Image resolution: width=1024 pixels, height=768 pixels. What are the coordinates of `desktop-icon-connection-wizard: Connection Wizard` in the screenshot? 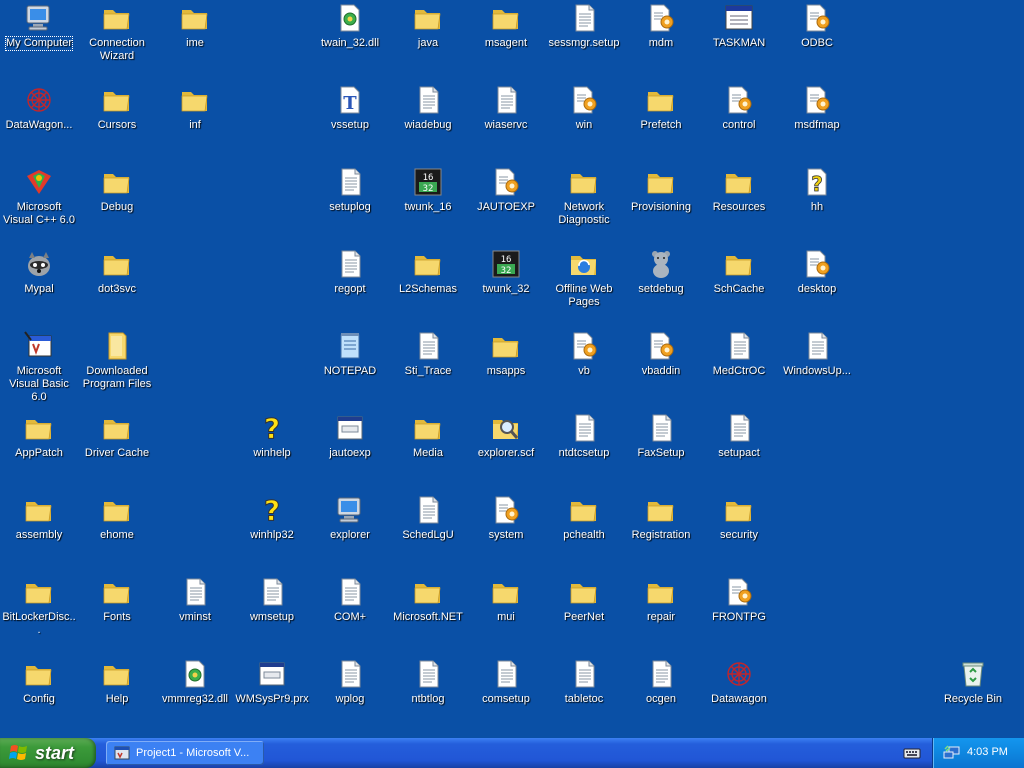 It's located at (117, 40).